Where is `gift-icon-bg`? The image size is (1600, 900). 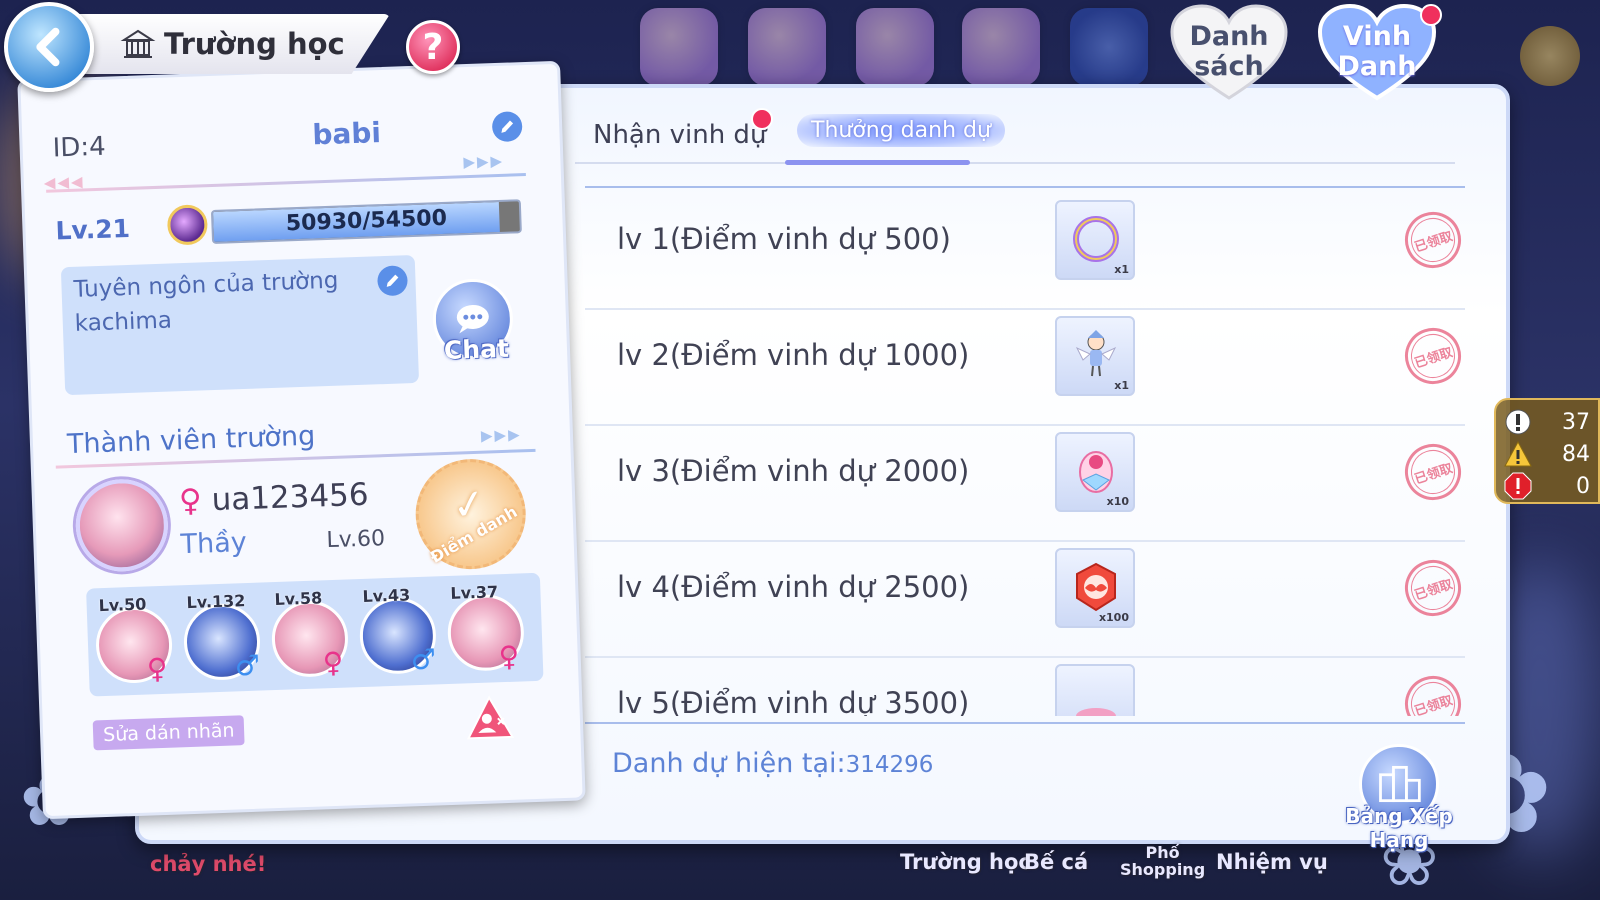 gift-icon-bg is located at coordinates (895, 47).